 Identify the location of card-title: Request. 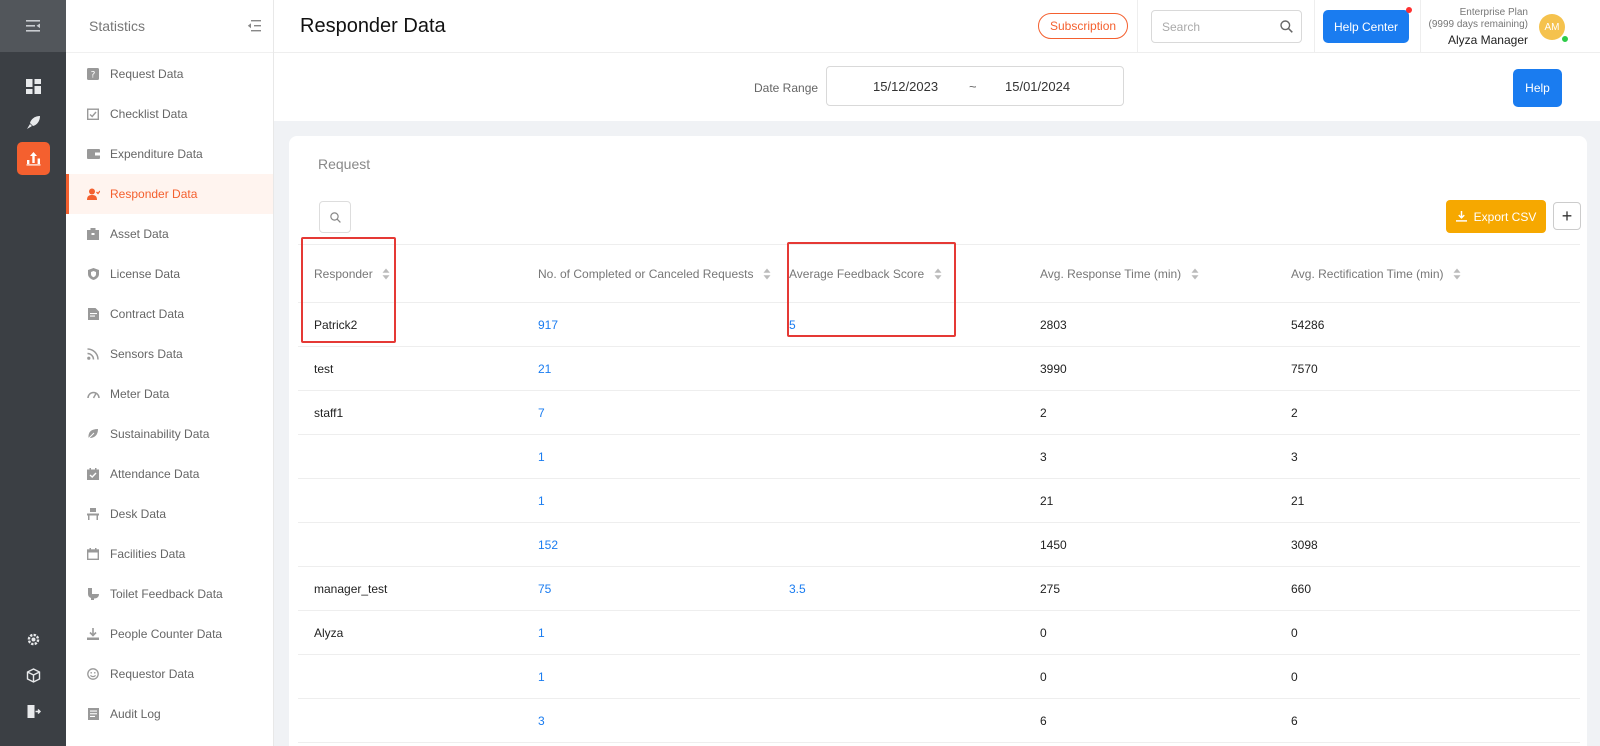
(344, 164).